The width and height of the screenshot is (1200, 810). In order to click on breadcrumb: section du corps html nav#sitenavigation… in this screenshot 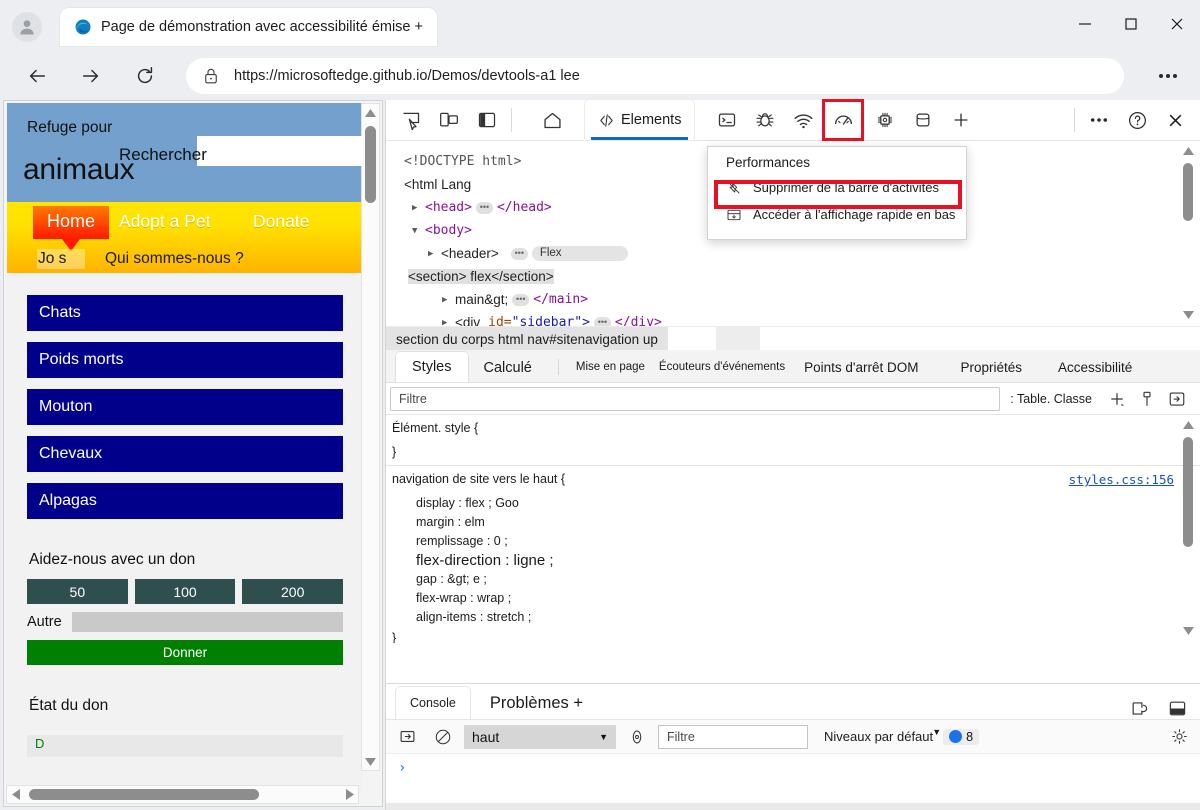, I will do `click(793, 338)`.